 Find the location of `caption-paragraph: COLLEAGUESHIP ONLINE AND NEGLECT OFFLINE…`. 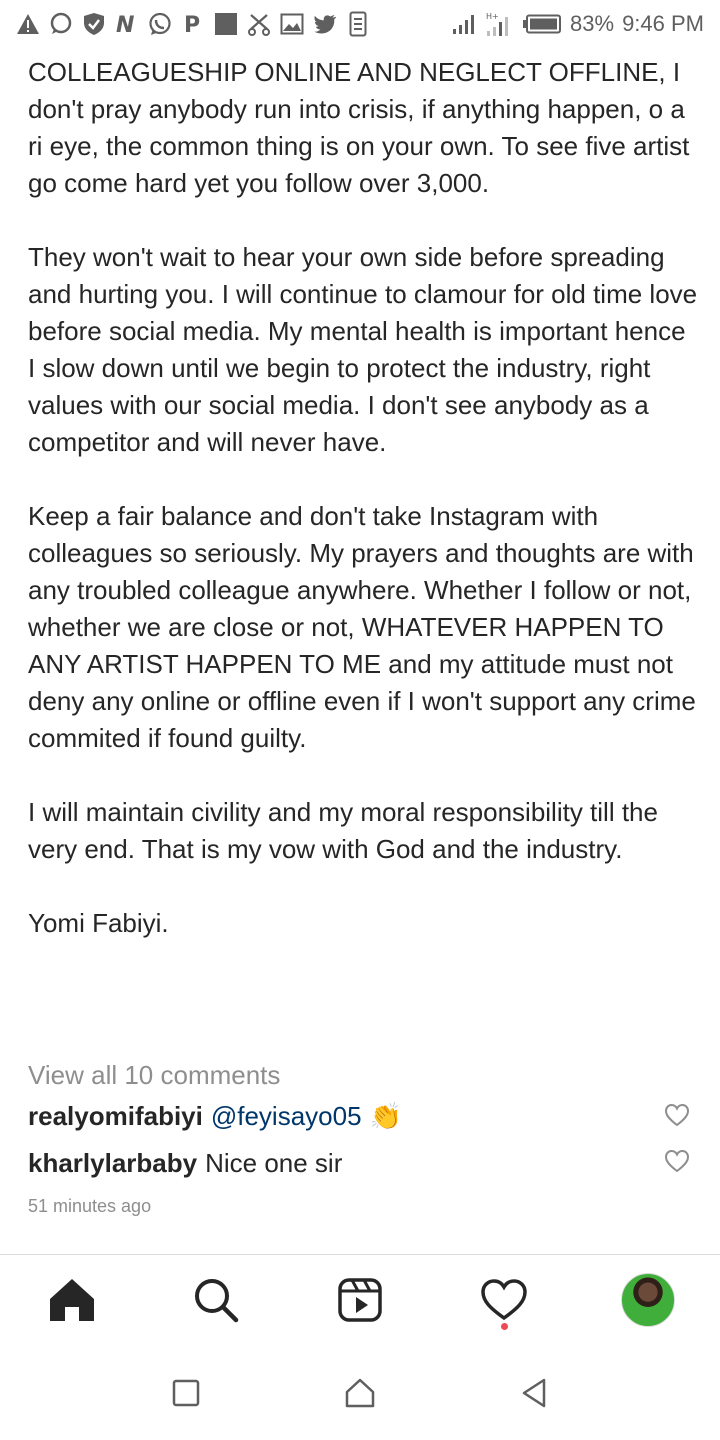

caption-paragraph: COLLEAGUESHIP ONLINE AND NEGLECT OFFLINE… is located at coordinates (359, 127).